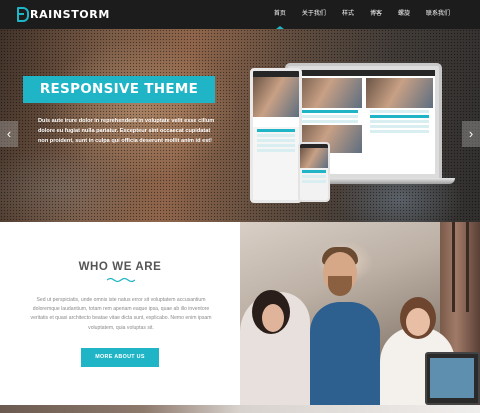 This screenshot has height=413, width=480. Describe the element at coordinates (120, 267) in the screenshot. I see `who-we-are-title: WHO WE ARE` at that location.